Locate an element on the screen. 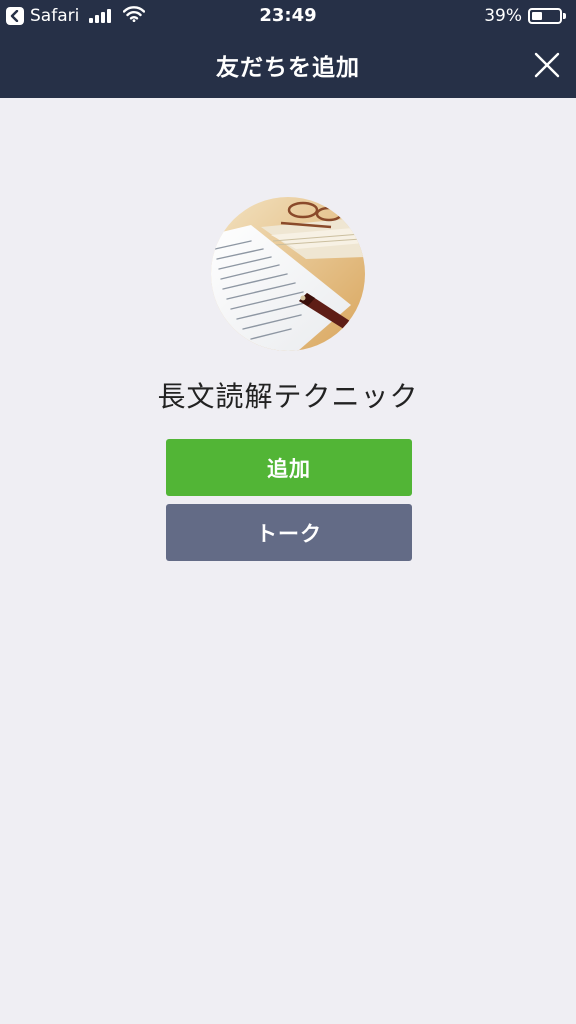 Image resolution: width=576 pixels, height=1024 pixels. talk-label: トーク is located at coordinates (289, 533).